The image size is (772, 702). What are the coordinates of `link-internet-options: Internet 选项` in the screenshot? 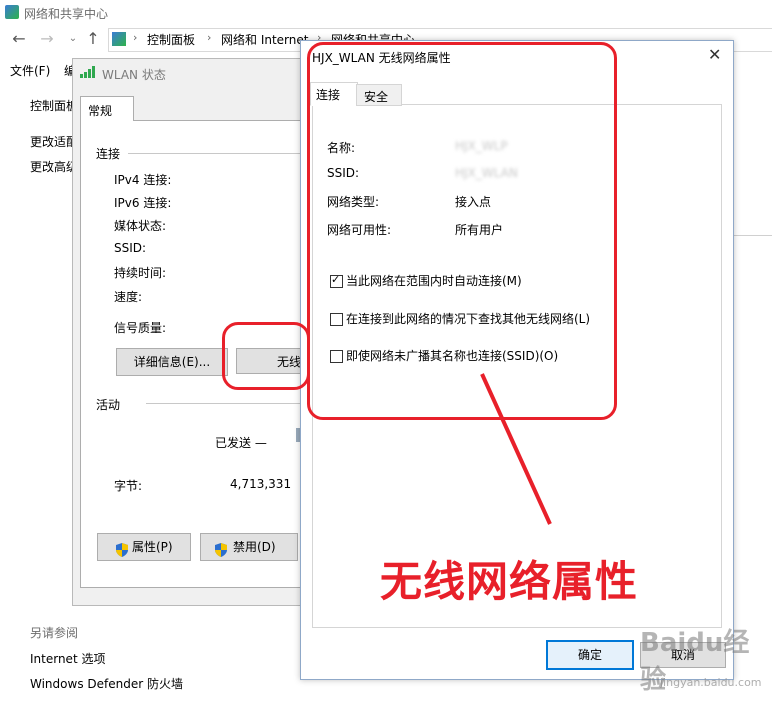 It's located at (67, 658).